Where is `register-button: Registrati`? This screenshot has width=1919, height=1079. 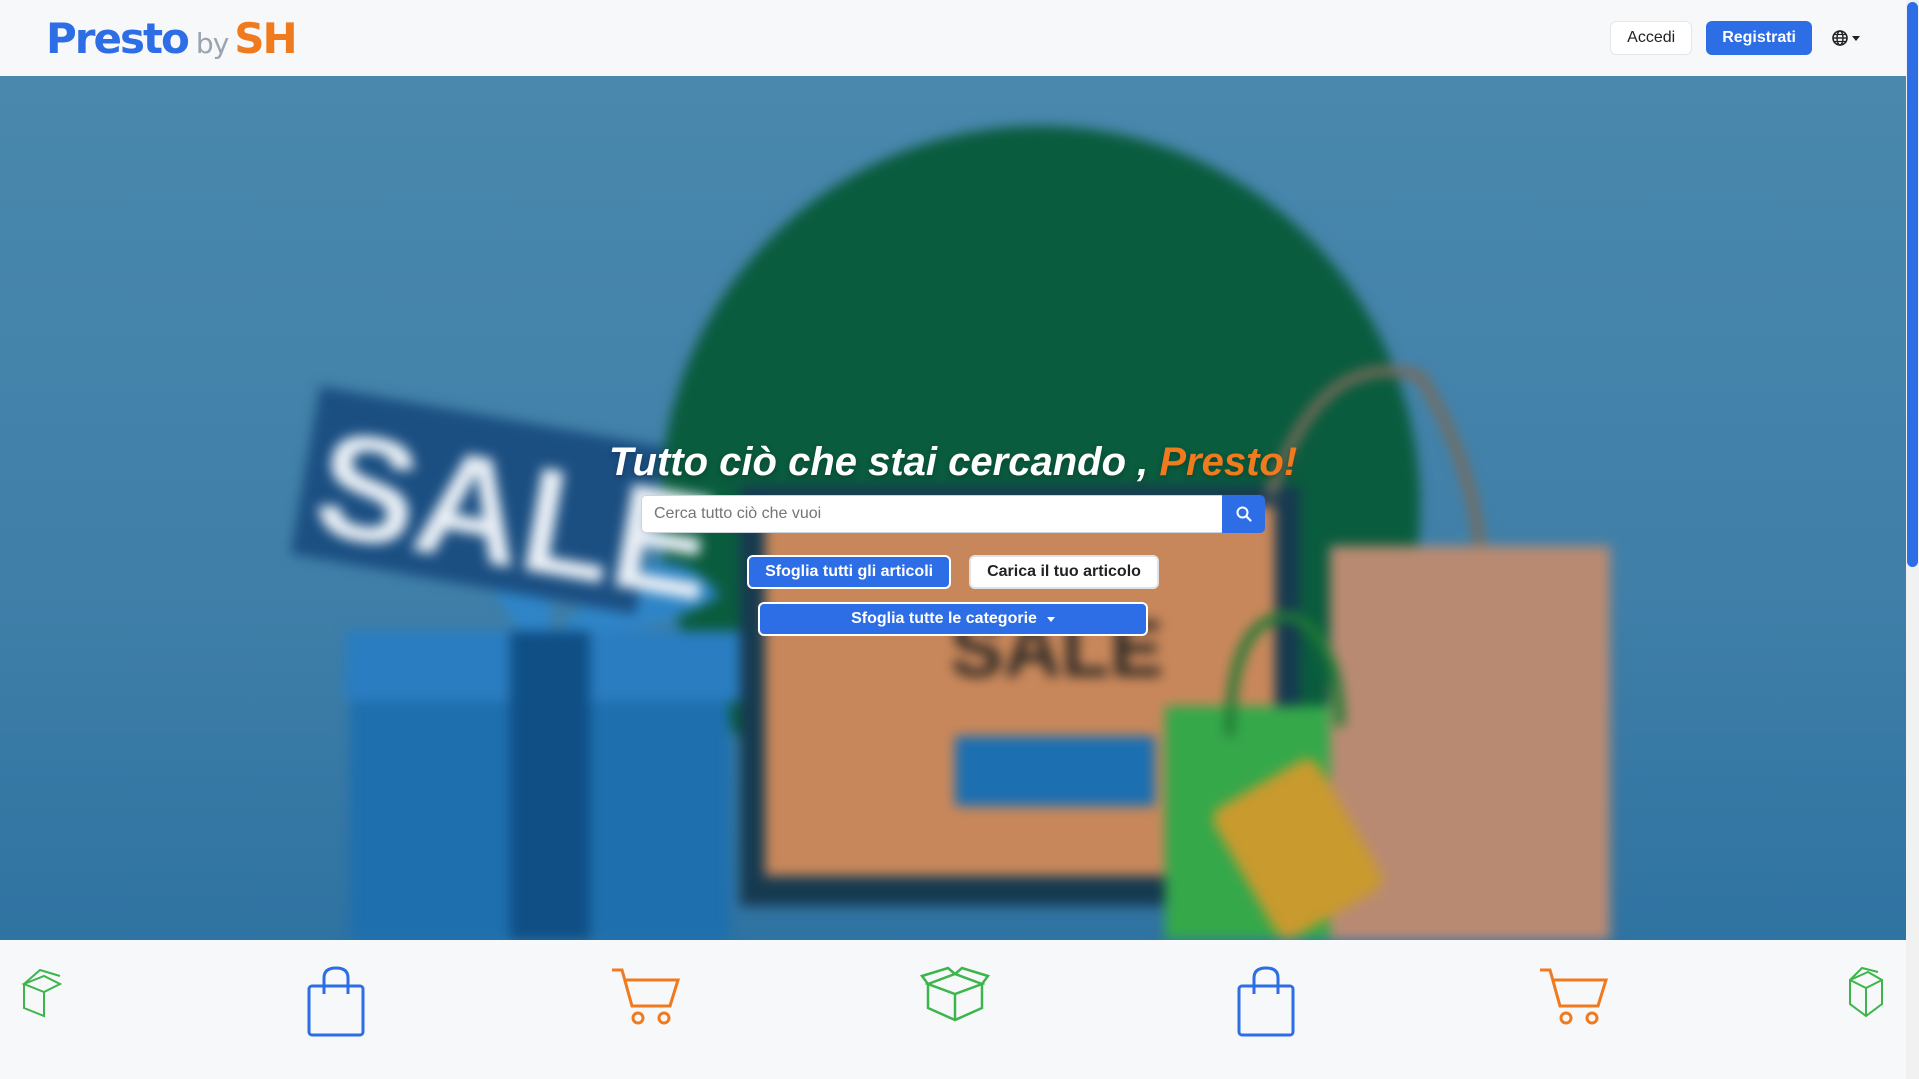 register-button: Registrati is located at coordinates (1759, 38).